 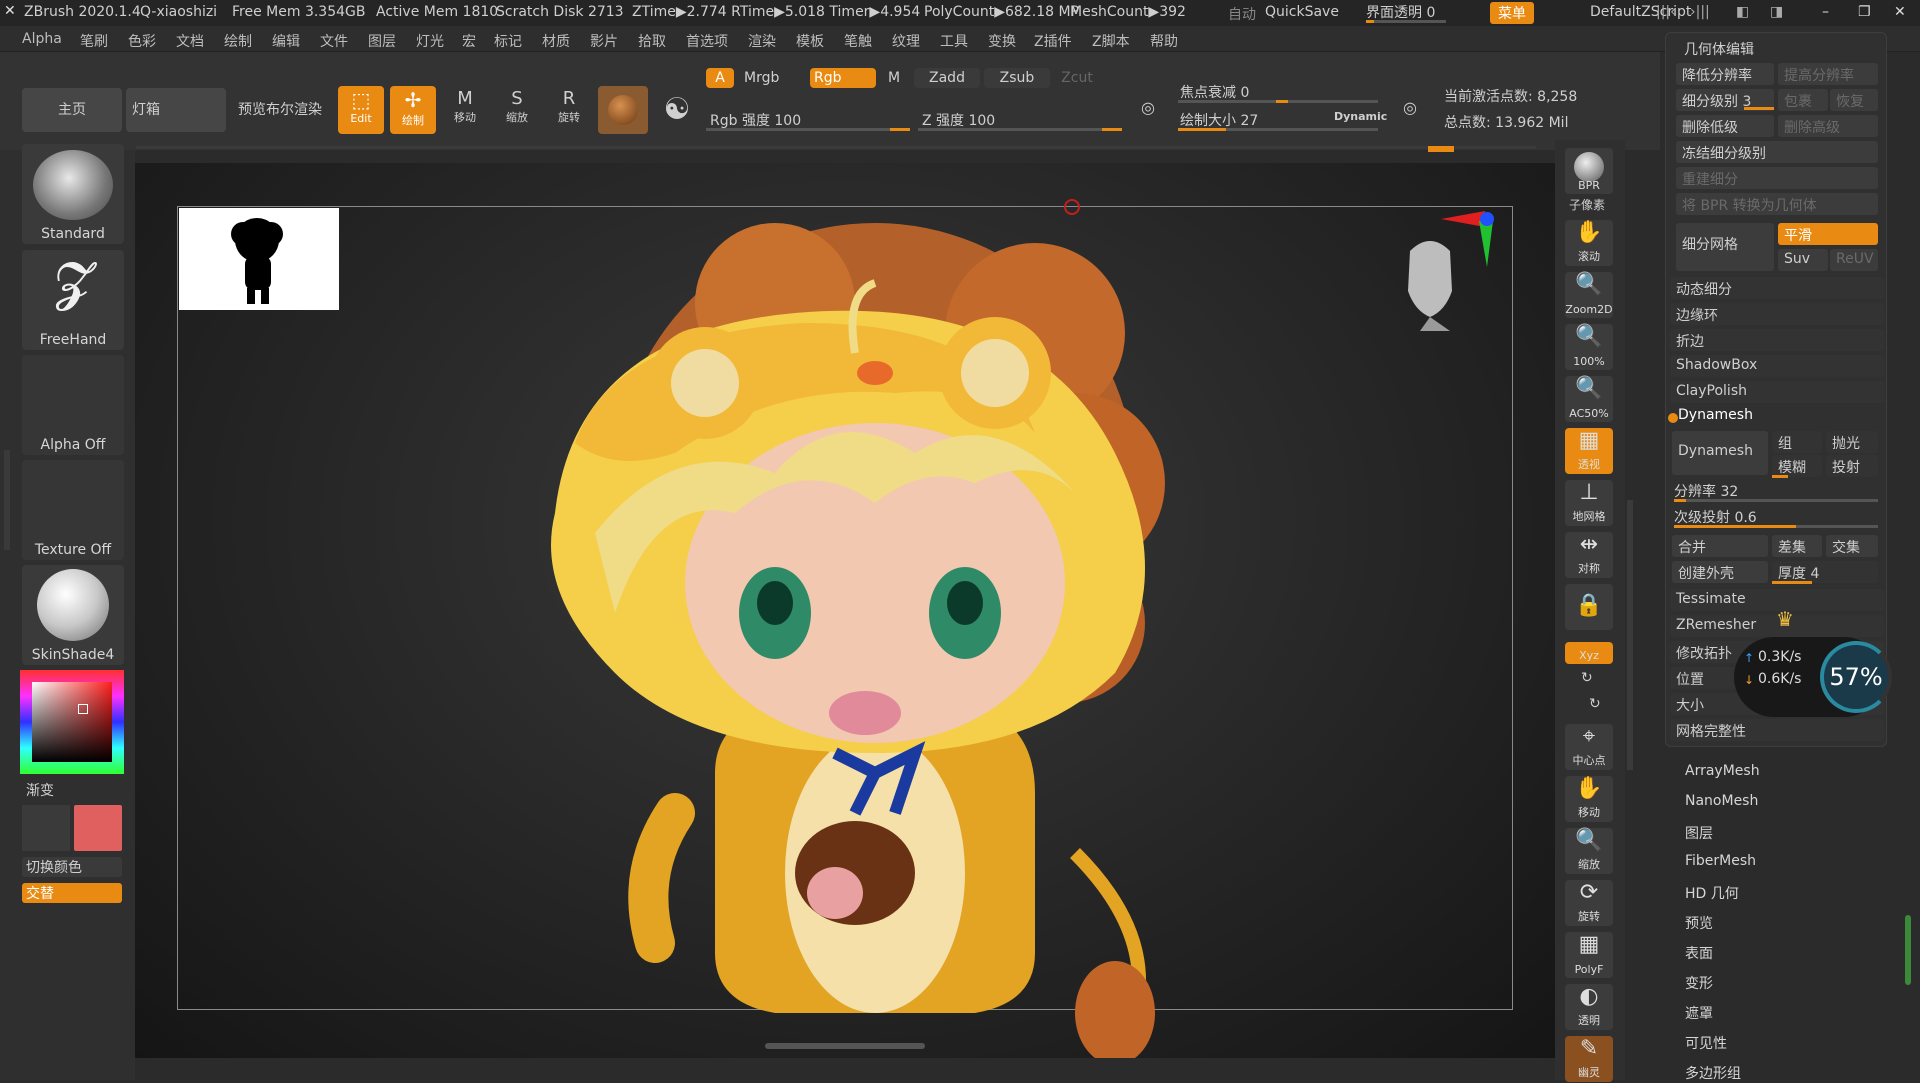 What do you see at coordinates (1852, 466) in the screenshot?
I see `project-toggle: 投射` at bounding box center [1852, 466].